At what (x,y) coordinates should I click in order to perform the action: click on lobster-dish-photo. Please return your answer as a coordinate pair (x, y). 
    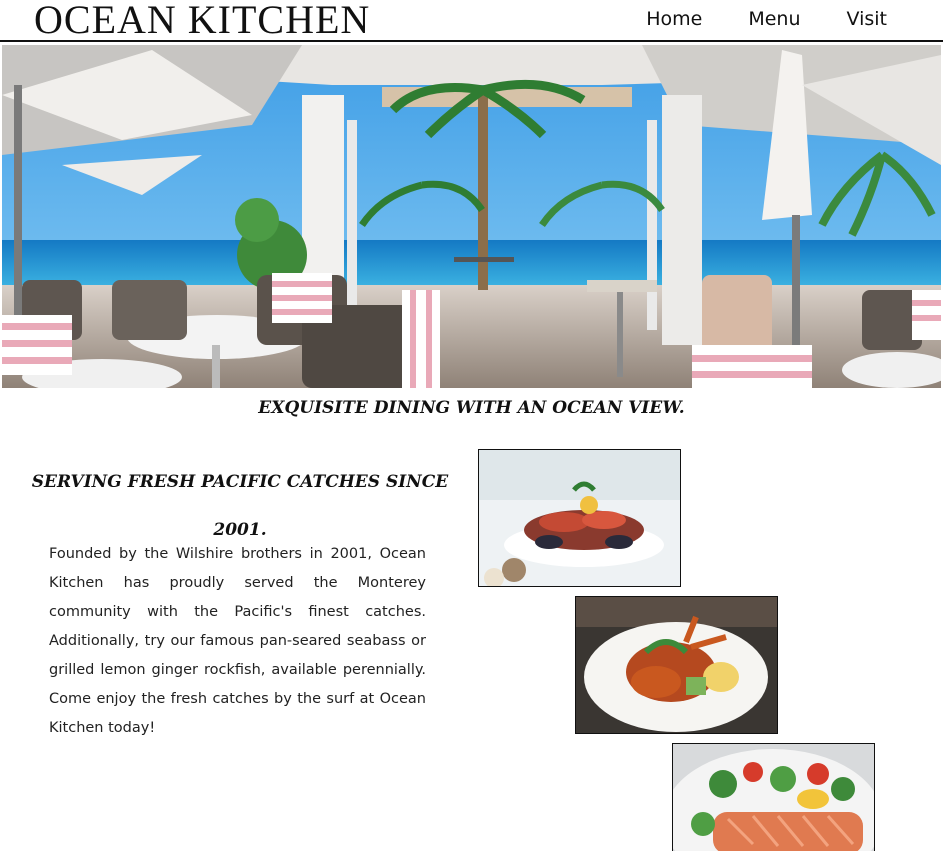
    Looking at the image, I should click on (676, 665).